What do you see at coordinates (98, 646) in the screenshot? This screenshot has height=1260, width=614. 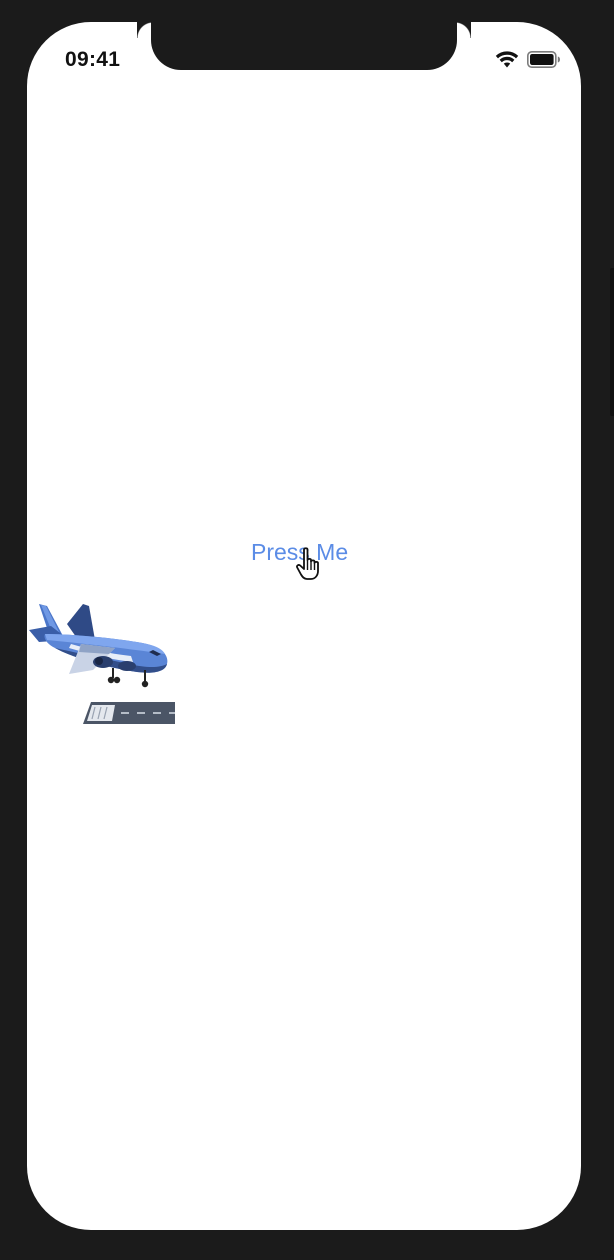 I see `airplane-landing-icon` at bounding box center [98, 646].